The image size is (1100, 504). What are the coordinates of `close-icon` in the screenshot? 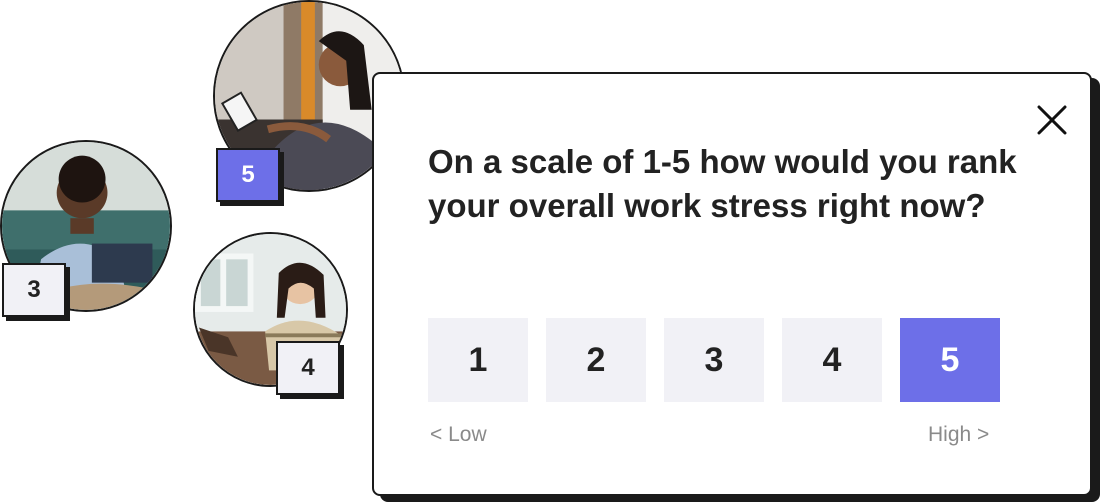 It's located at (1052, 120).